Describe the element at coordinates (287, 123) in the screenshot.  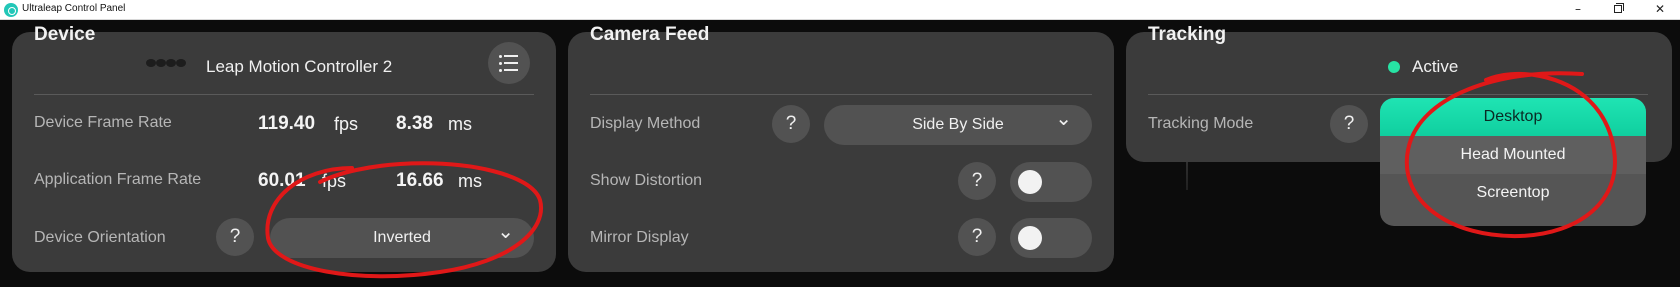
I see `device-fps-value: 119.40` at that location.